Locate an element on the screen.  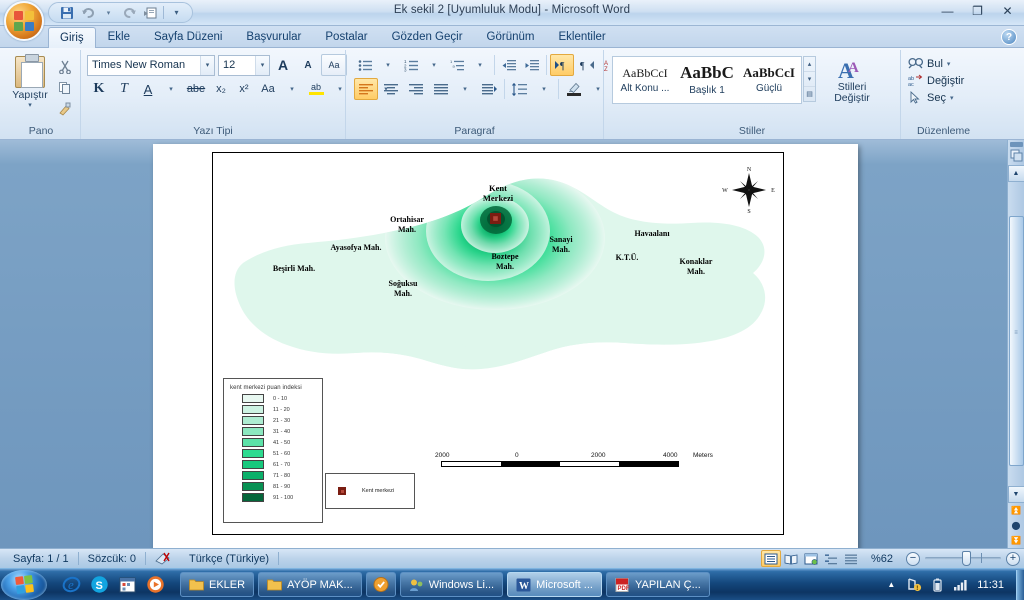
zoom-level: %62 is located at coordinates (880, 559).